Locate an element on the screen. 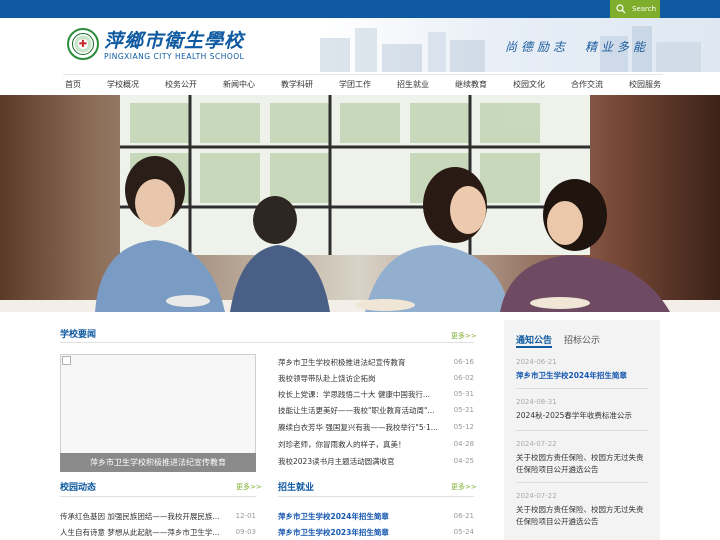 The image size is (720, 540). news-list-item: 赓续白衣芳华 强国复兴有我——我校举行"5·1... 05-12 is located at coordinates (376, 427).